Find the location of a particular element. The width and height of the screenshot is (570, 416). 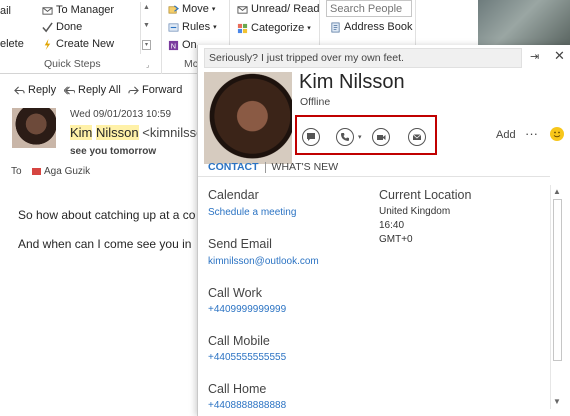

close-icon: ✕ is located at coordinates (559, 56).